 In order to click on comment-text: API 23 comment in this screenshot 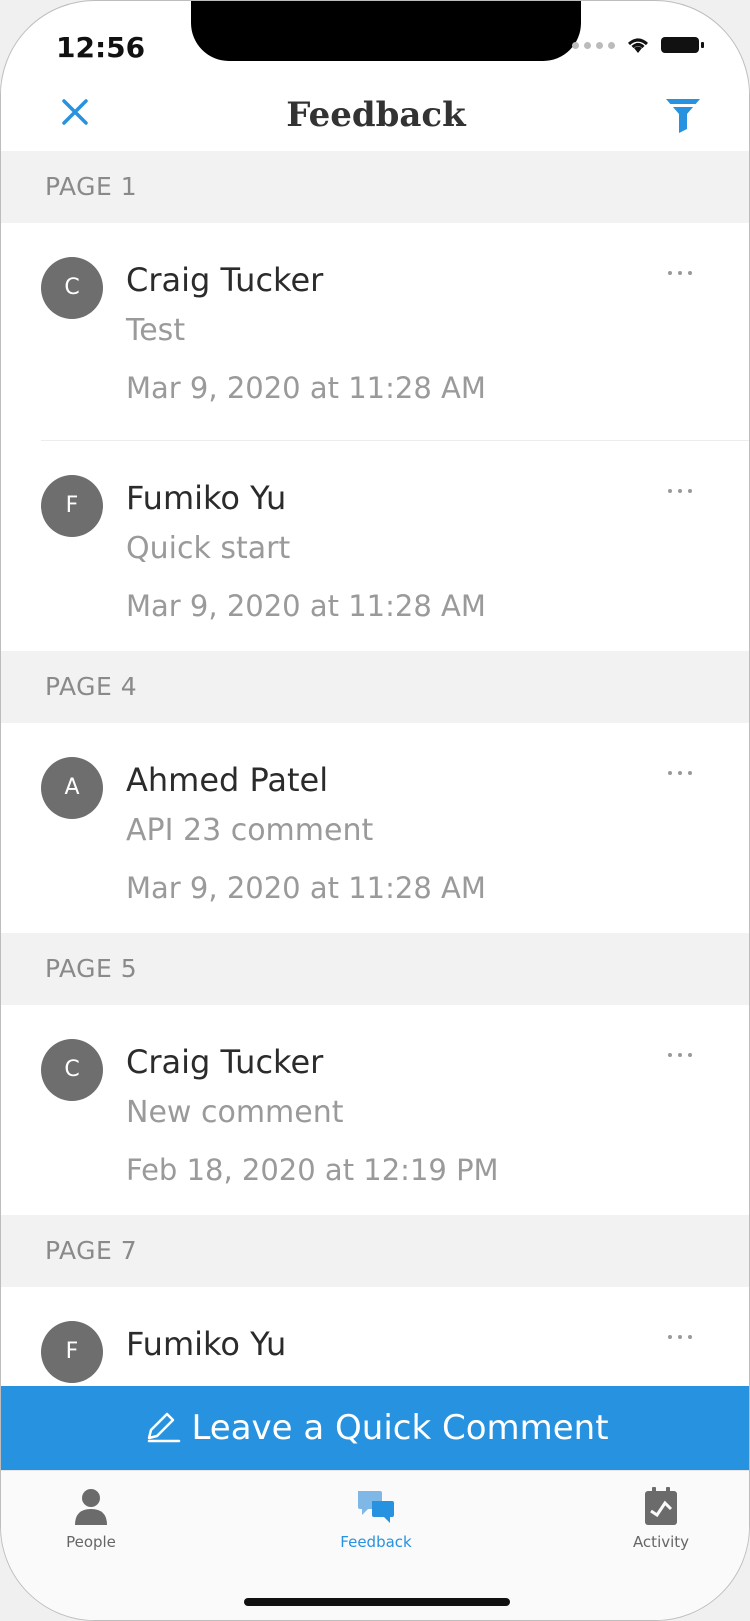, I will do `click(250, 830)`.